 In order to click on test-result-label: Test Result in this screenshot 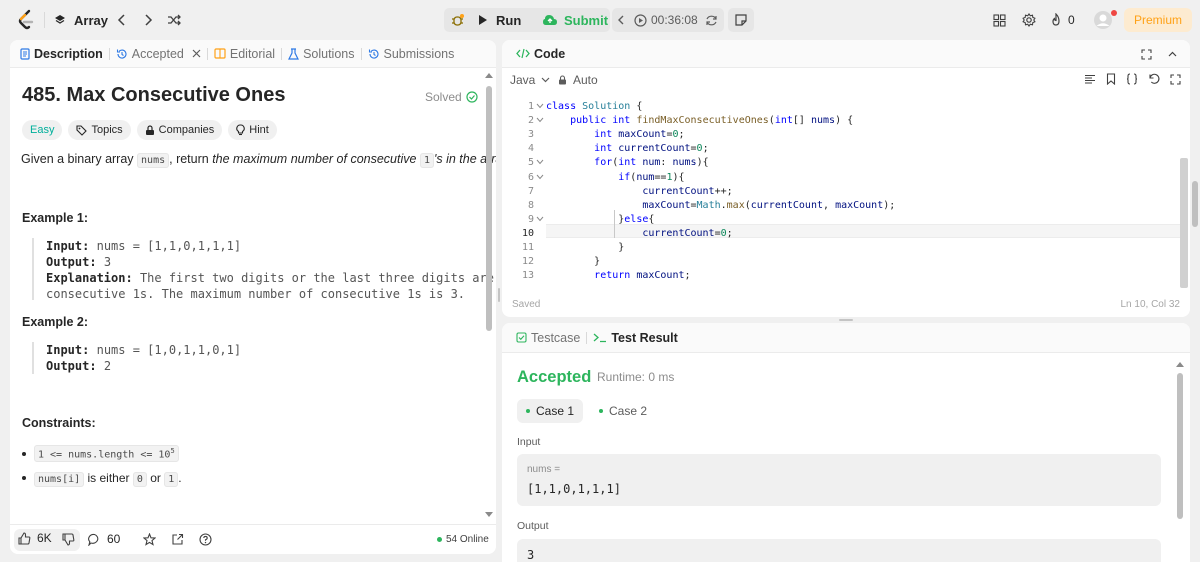, I will do `click(644, 337)`.